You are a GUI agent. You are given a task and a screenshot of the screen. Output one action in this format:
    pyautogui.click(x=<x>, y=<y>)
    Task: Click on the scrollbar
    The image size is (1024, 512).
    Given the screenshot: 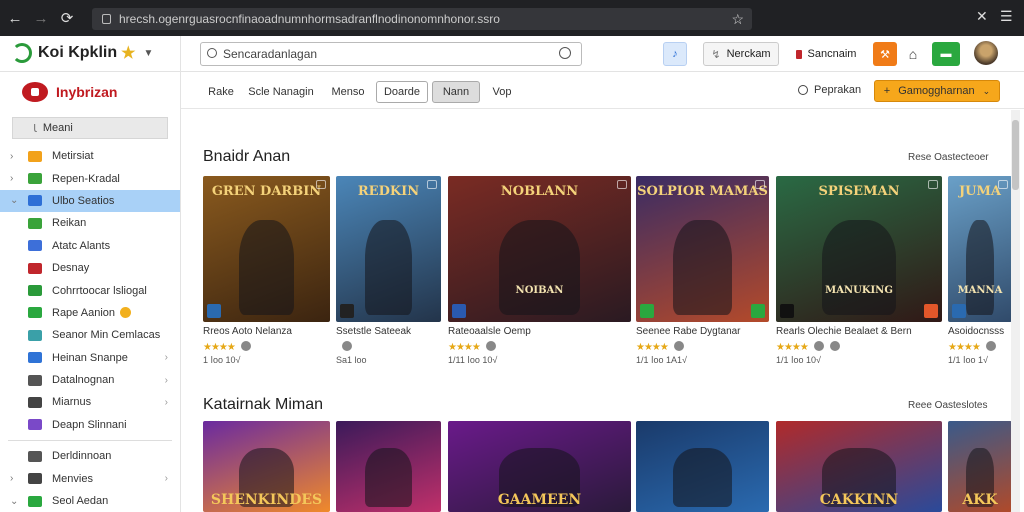 What is the action you would take?
    pyautogui.click(x=1015, y=311)
    